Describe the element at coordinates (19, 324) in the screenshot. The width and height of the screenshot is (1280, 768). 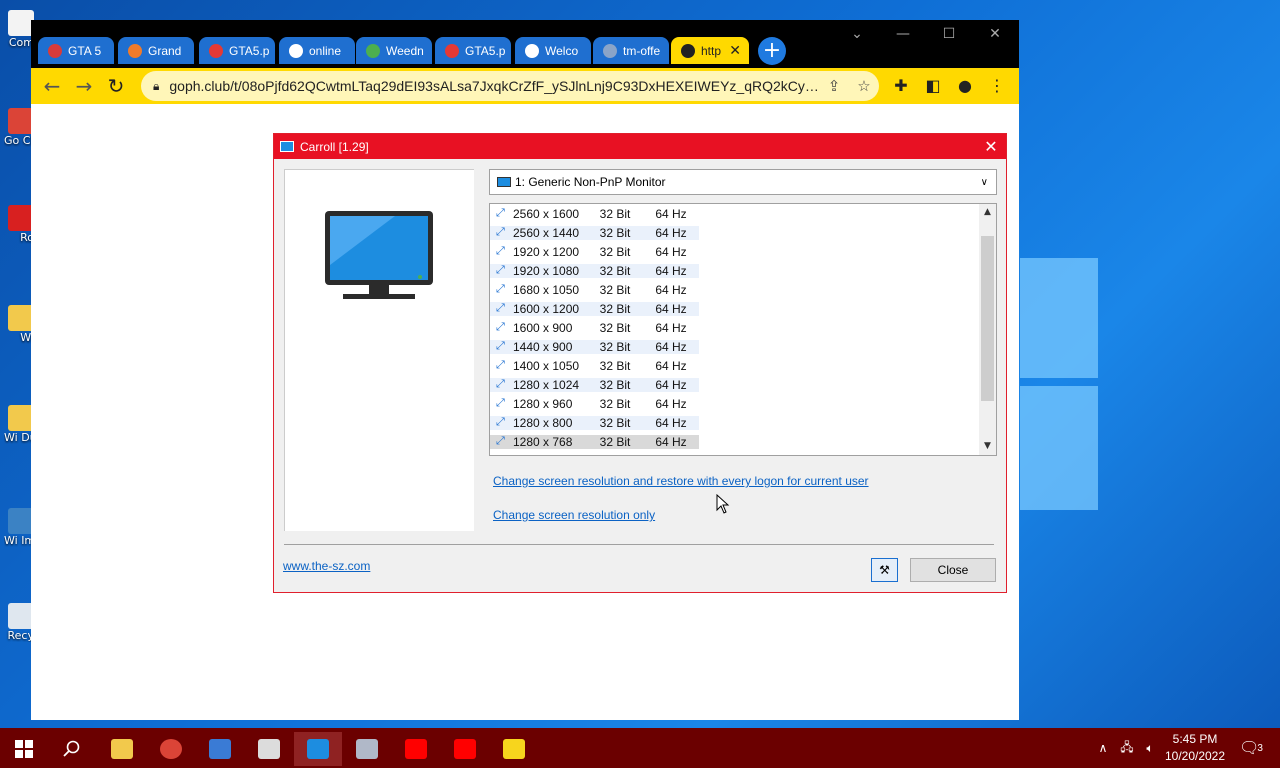
I see `desktop-shortcut: Wi` at that location.